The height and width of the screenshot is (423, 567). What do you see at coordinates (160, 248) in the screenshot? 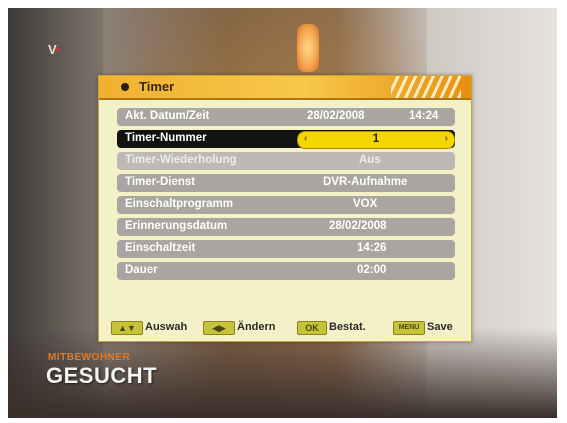
I see `row-label: Einschaltzeit` at bounding box center [160, 248].